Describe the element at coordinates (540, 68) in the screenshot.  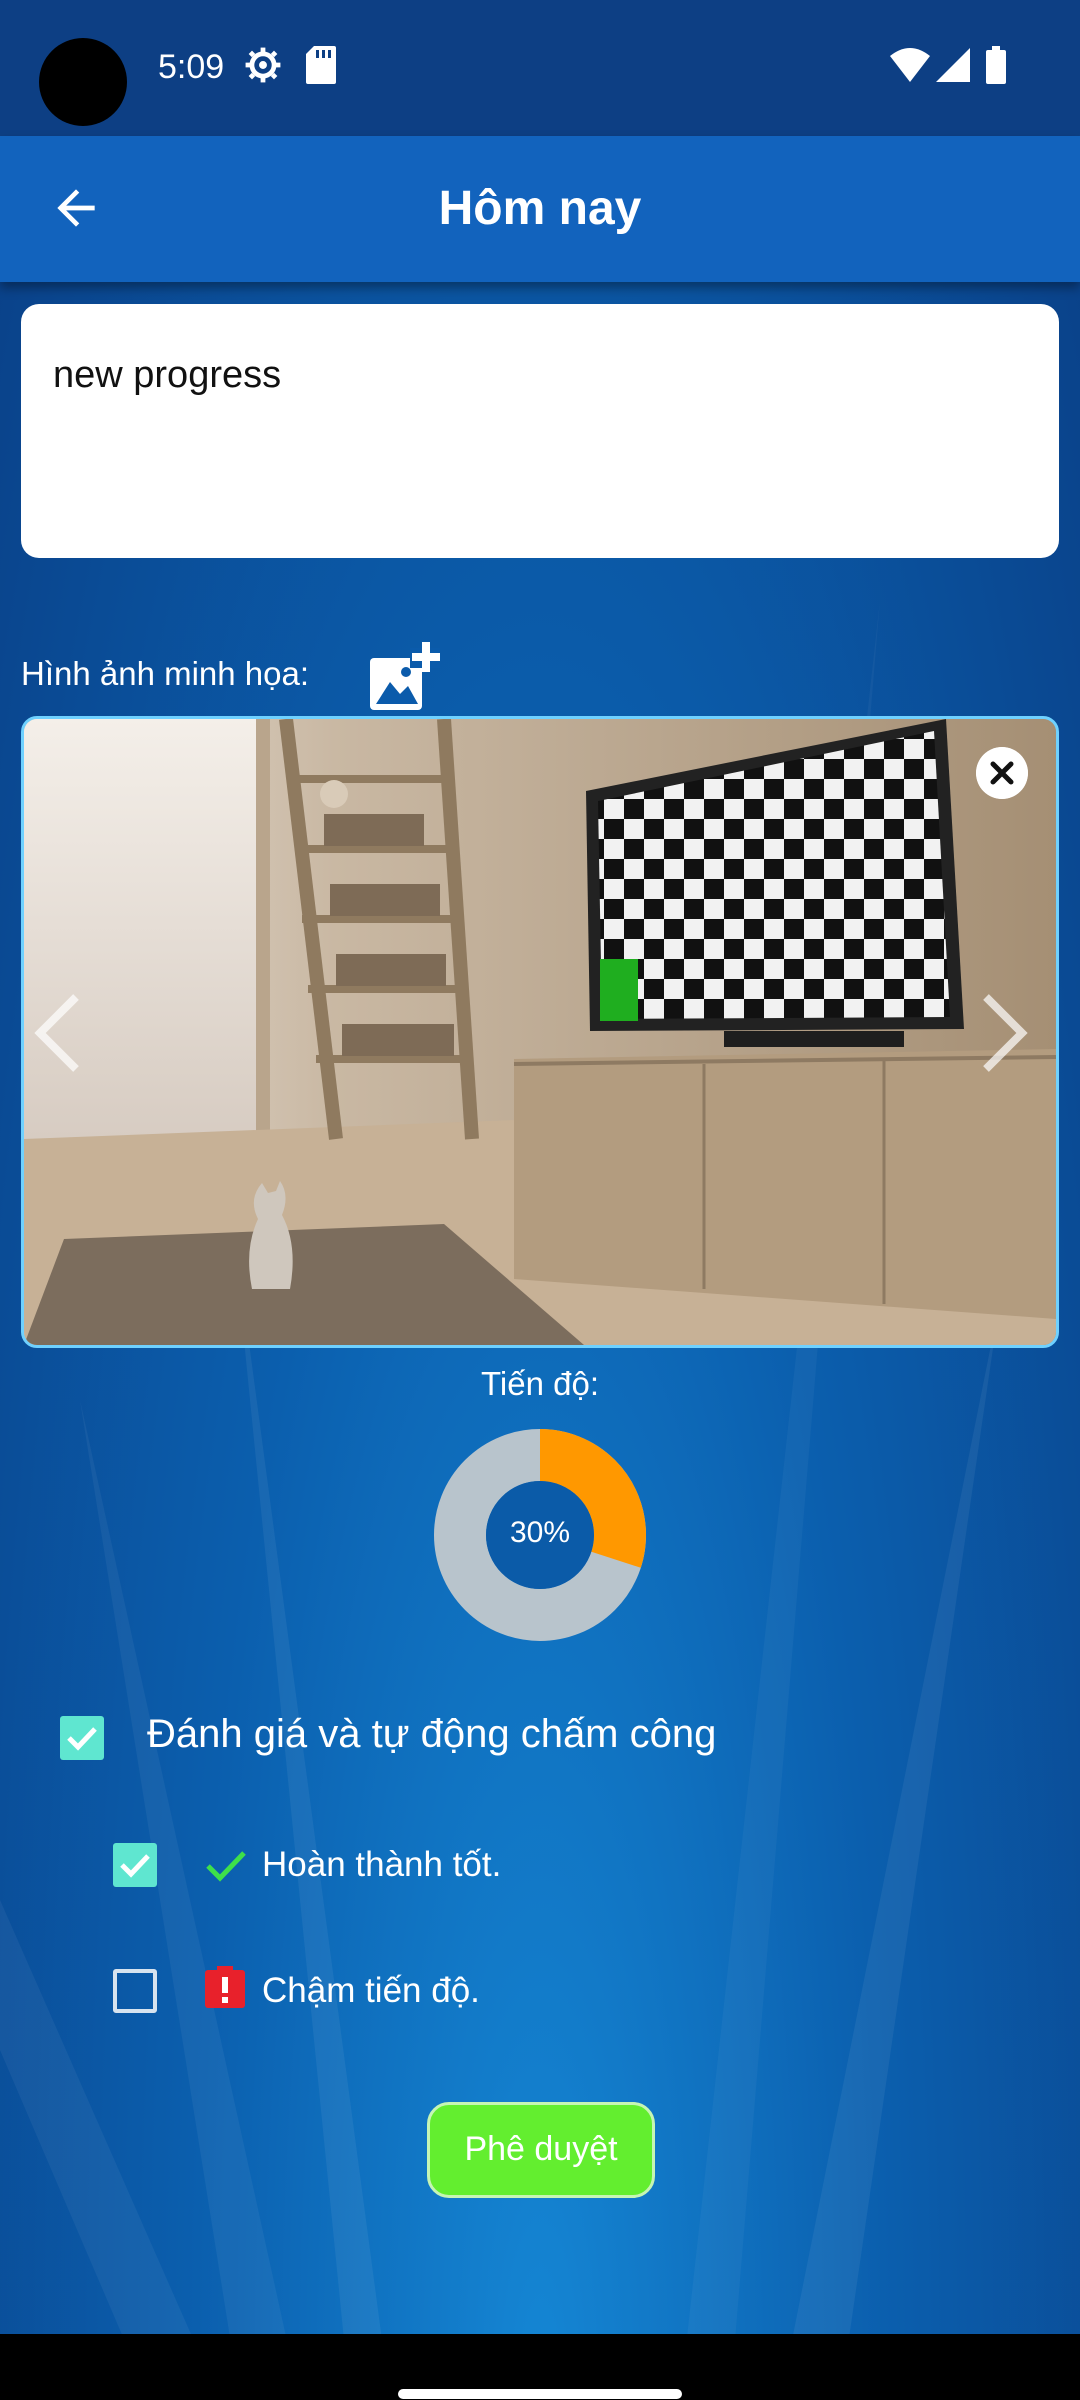
I see `status-bar: 5:09` at that location.